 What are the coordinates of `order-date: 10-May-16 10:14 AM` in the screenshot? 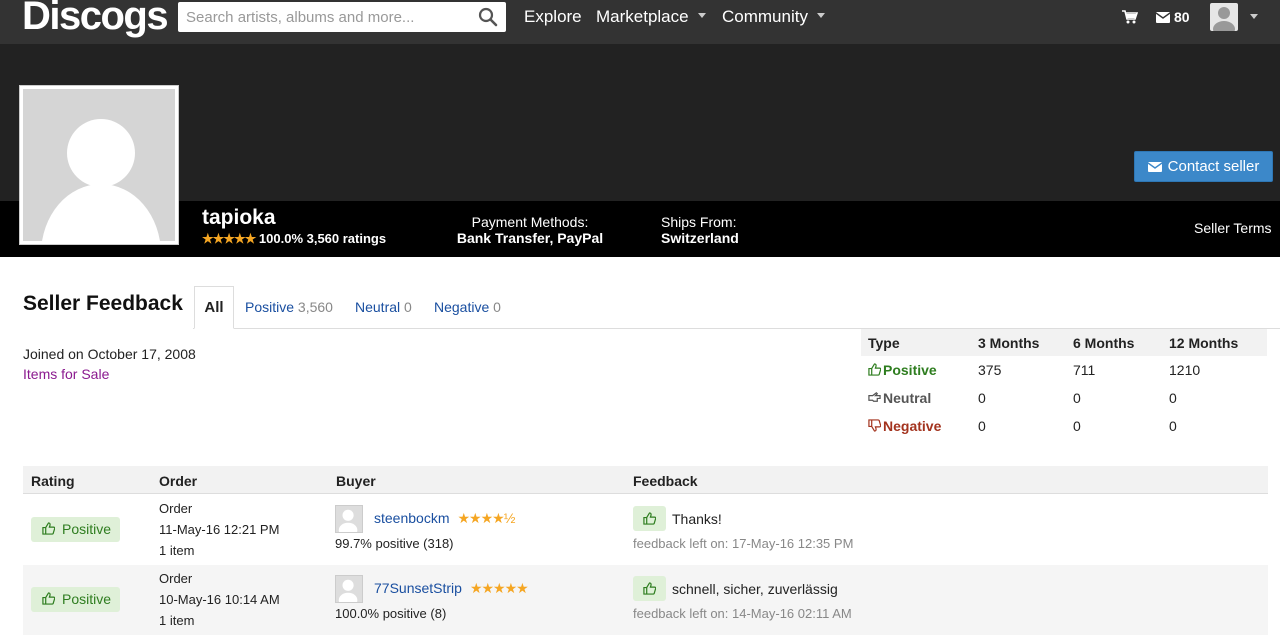 It's located at (219, 599).